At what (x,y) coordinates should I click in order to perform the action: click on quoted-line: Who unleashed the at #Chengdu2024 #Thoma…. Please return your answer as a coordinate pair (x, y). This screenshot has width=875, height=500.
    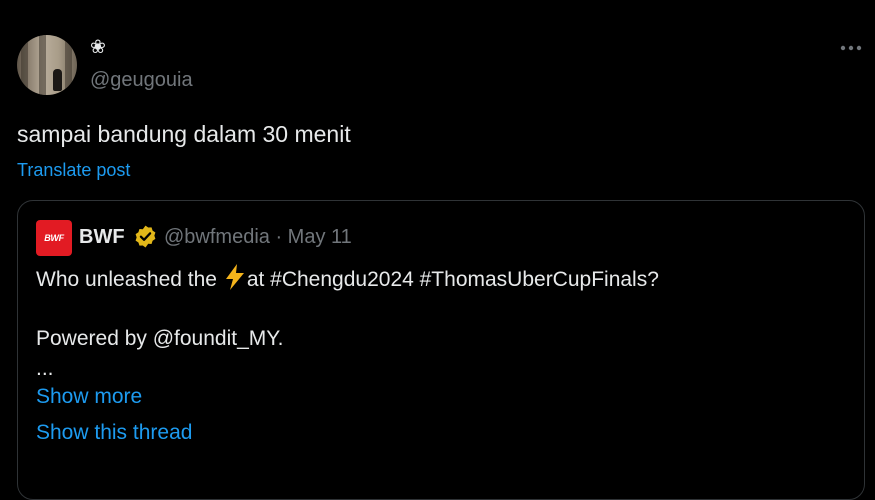
    Looking at the image, I should click on (347, 279).